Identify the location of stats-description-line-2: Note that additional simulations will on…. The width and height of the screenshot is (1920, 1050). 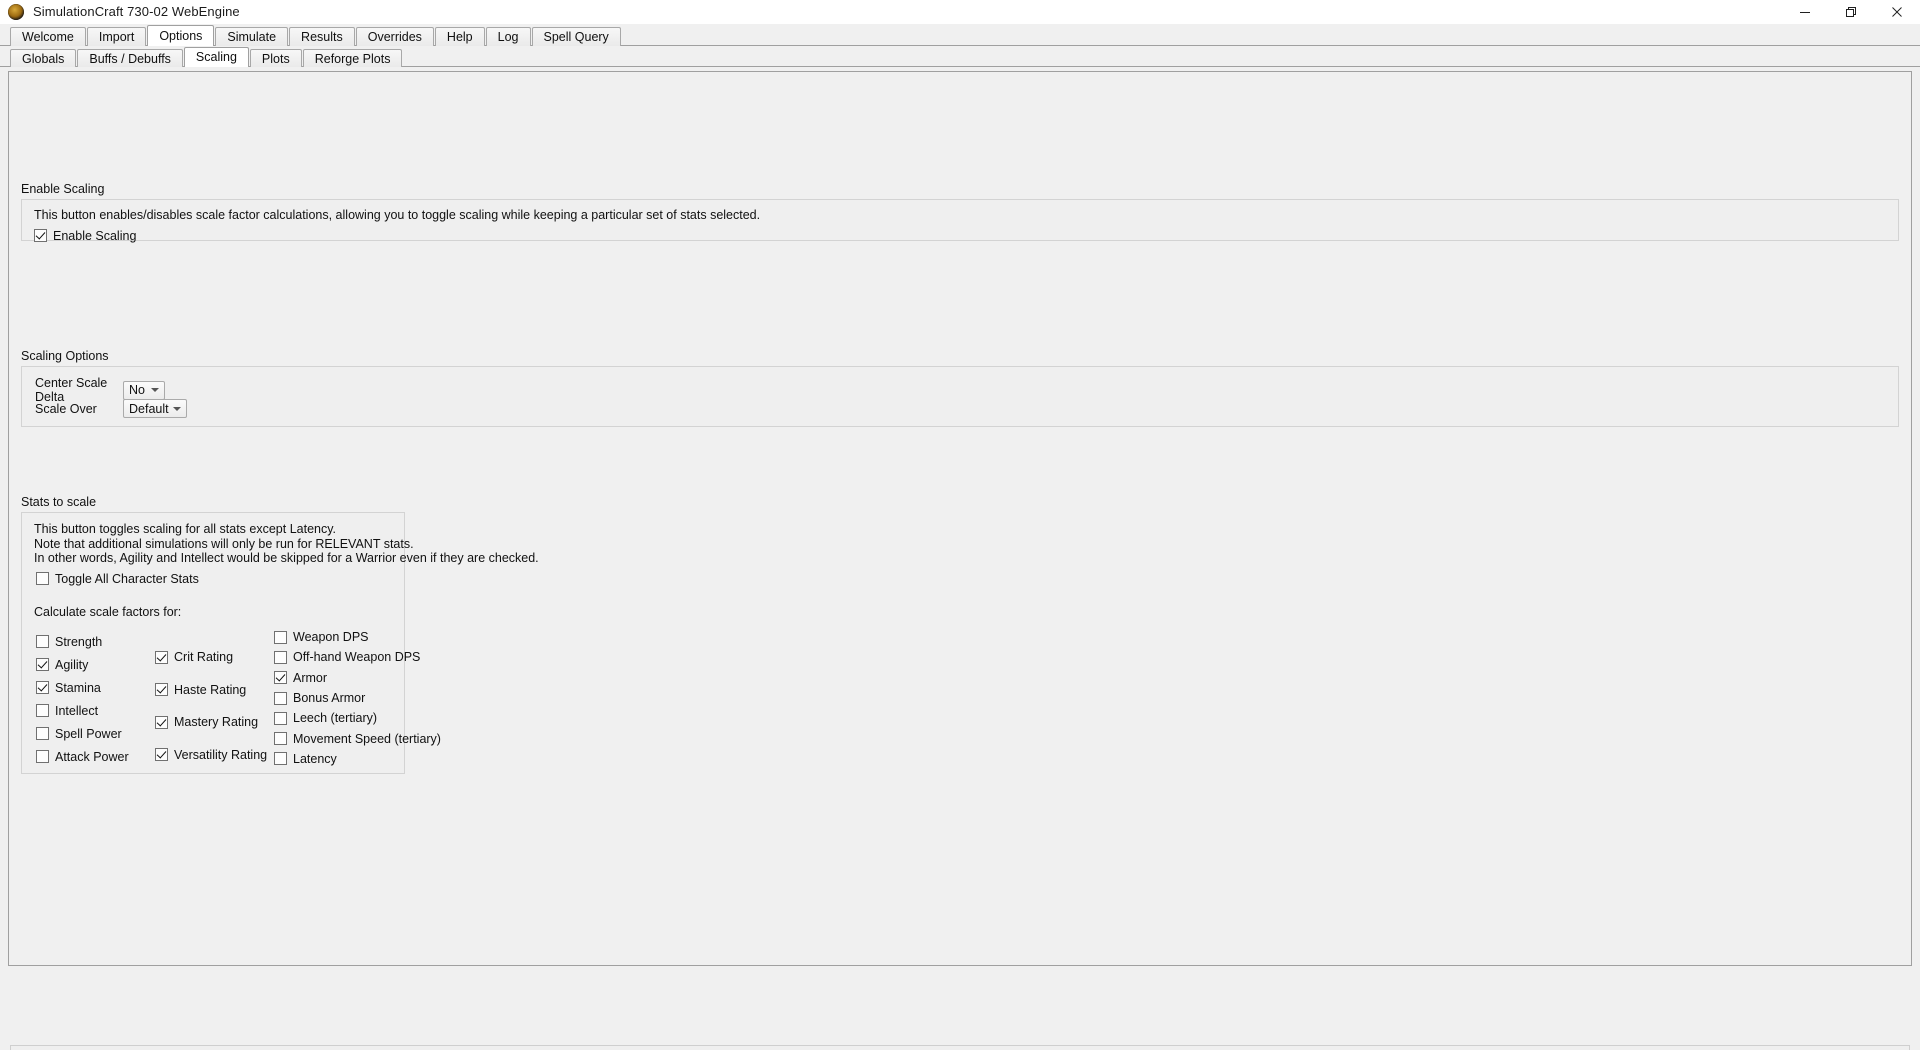
(224, 543).